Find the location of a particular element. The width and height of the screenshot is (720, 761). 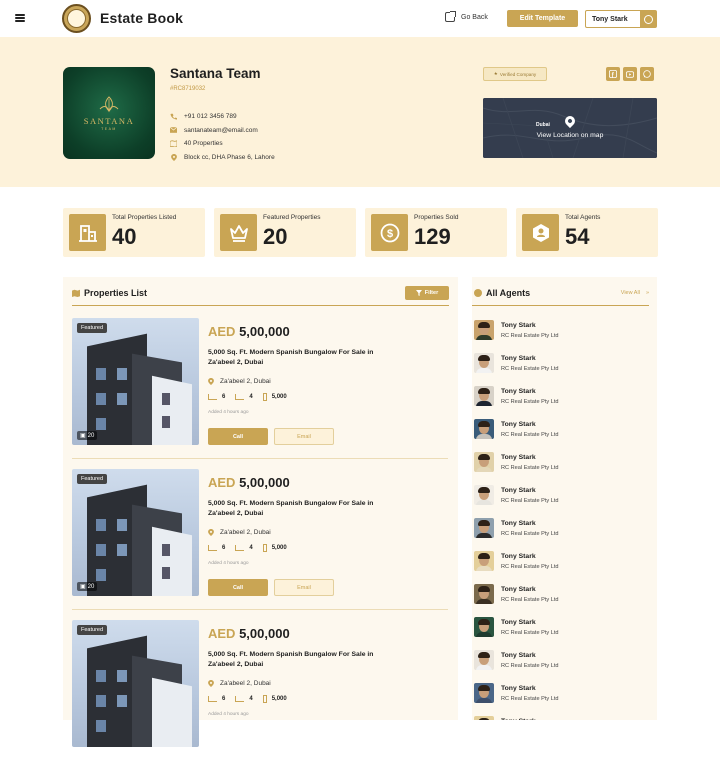

stat-label: Properties Sold is located at coordinates (436, 217).